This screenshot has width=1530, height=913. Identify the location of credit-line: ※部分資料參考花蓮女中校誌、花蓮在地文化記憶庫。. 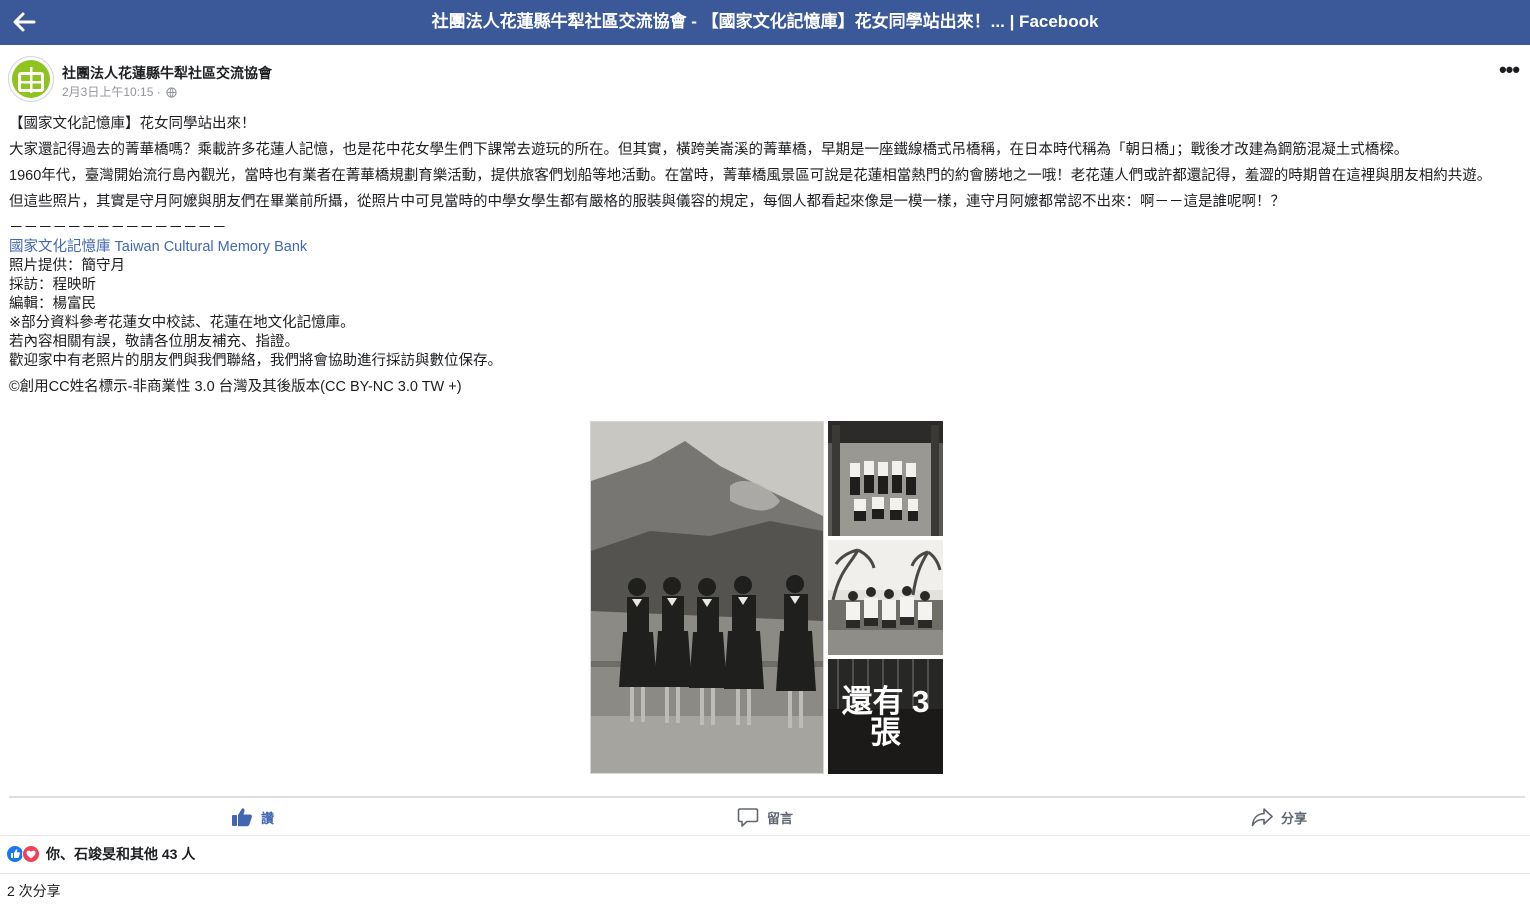
(182, 323).